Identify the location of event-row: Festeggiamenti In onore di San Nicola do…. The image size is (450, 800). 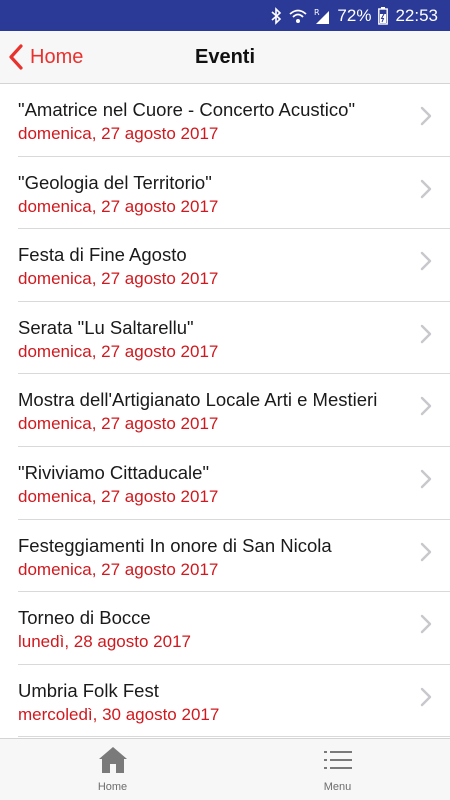
(234, 556).